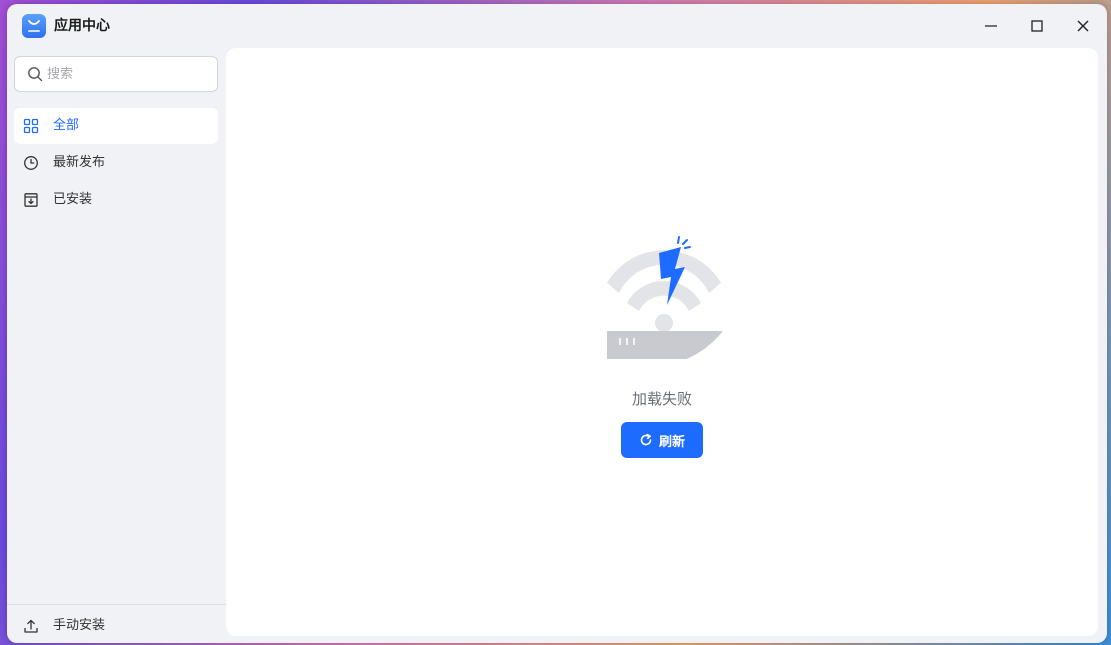  I want to click on sidebar-item-latest: 最新发布, so click(116, 163).